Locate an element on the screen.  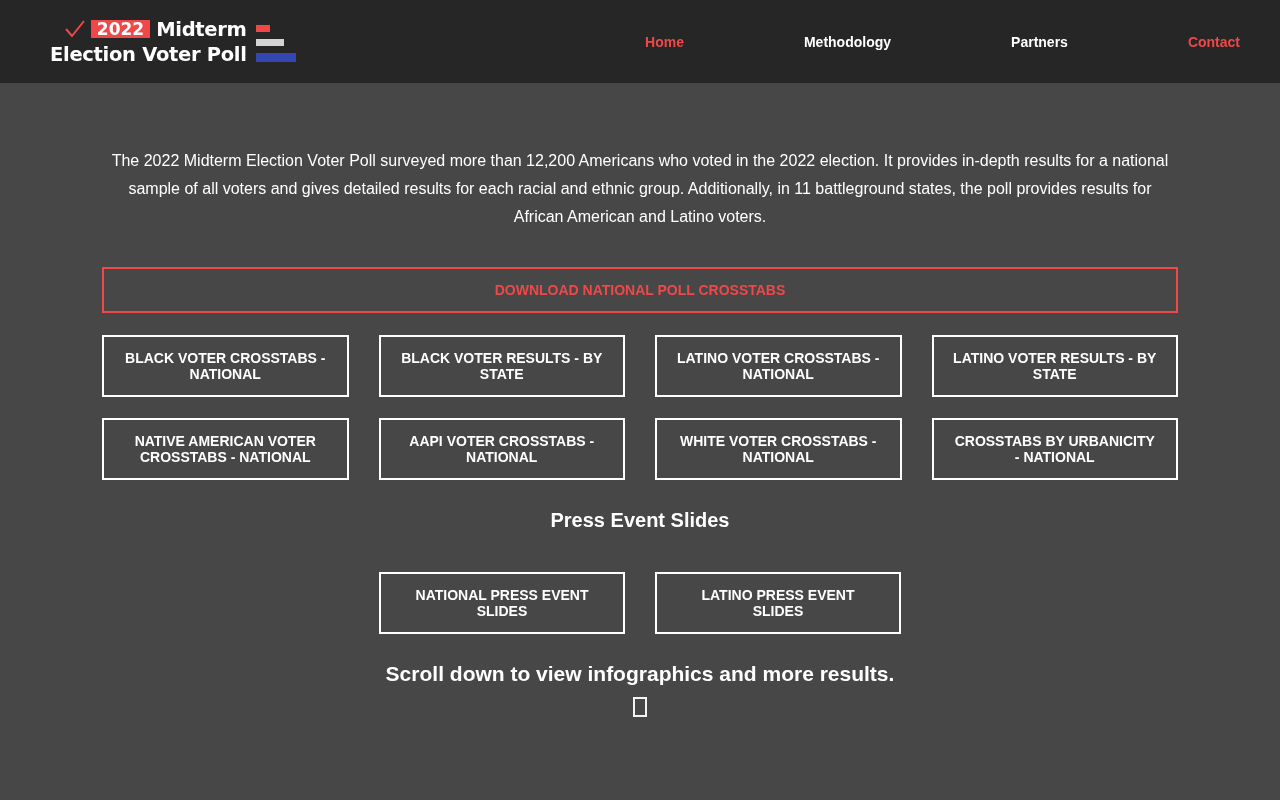
year-badge: 2022 is located at coordinates (120, 29).